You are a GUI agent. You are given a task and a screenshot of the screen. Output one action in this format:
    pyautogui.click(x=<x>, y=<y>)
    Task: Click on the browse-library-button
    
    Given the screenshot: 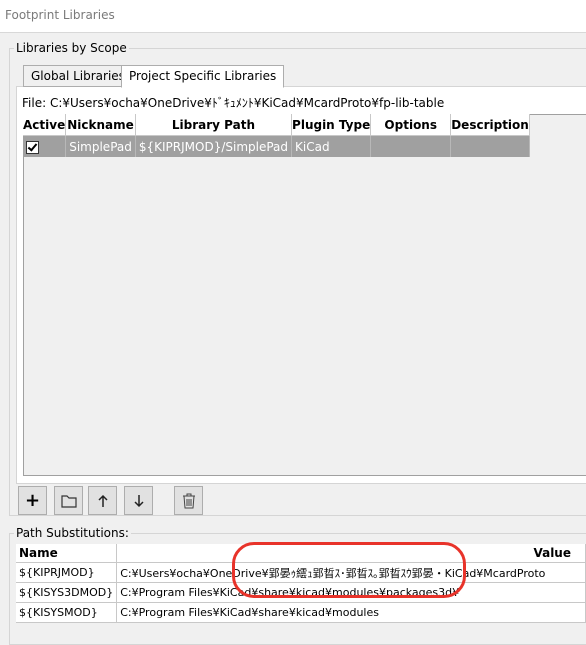 What is the action you would take?
    pyautogui.click(x=68, y=500)
    